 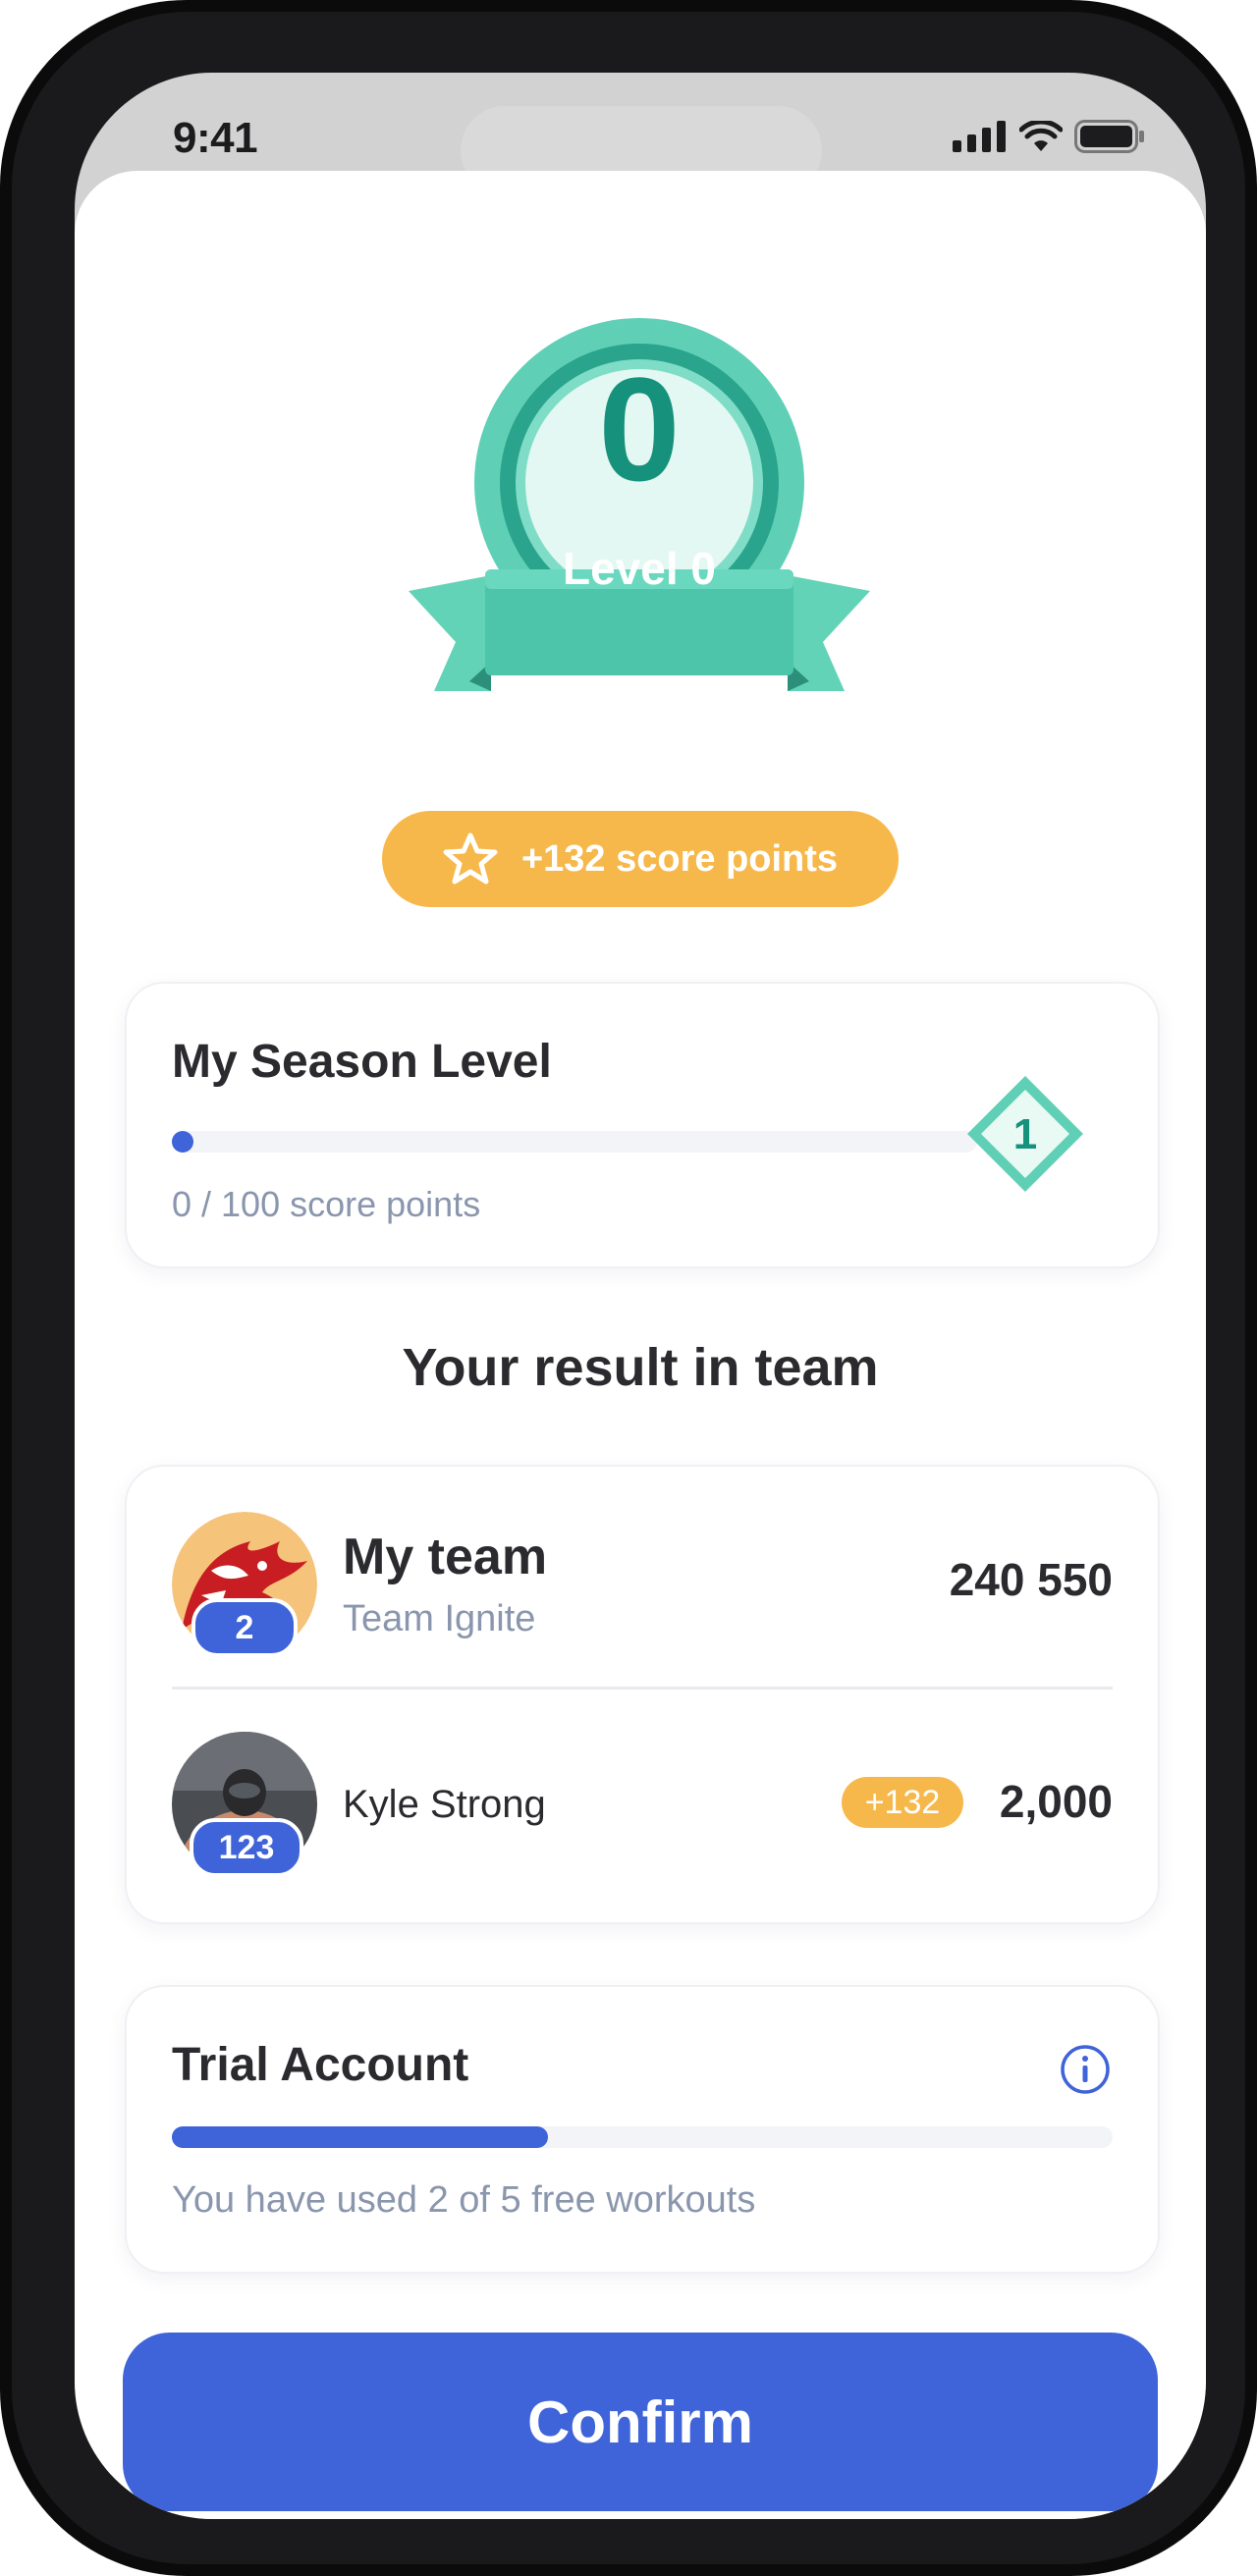 What do you see at coordinates (639, 568) in the screenshot?
I see `level-label: Level 0` at bounding box center [639, 568].